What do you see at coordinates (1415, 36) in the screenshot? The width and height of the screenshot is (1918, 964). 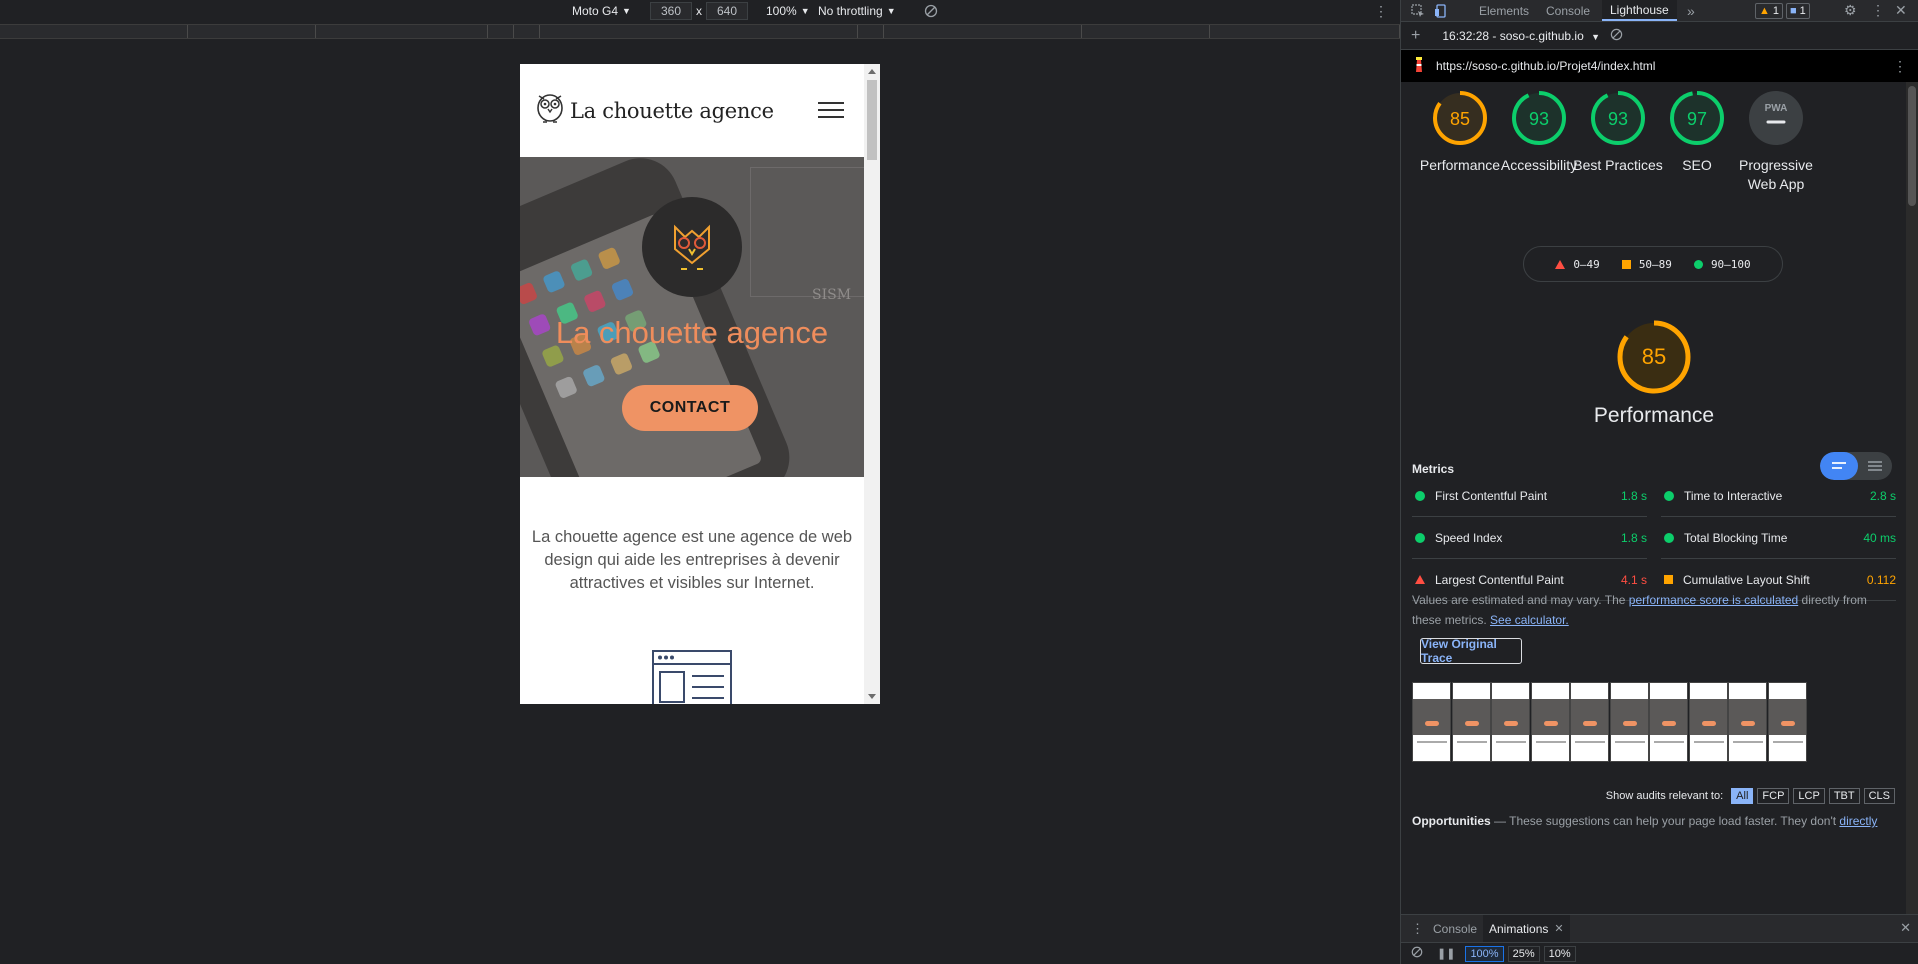 I see `new-report-plus-icon: +` at bounding box center [1415, 36].